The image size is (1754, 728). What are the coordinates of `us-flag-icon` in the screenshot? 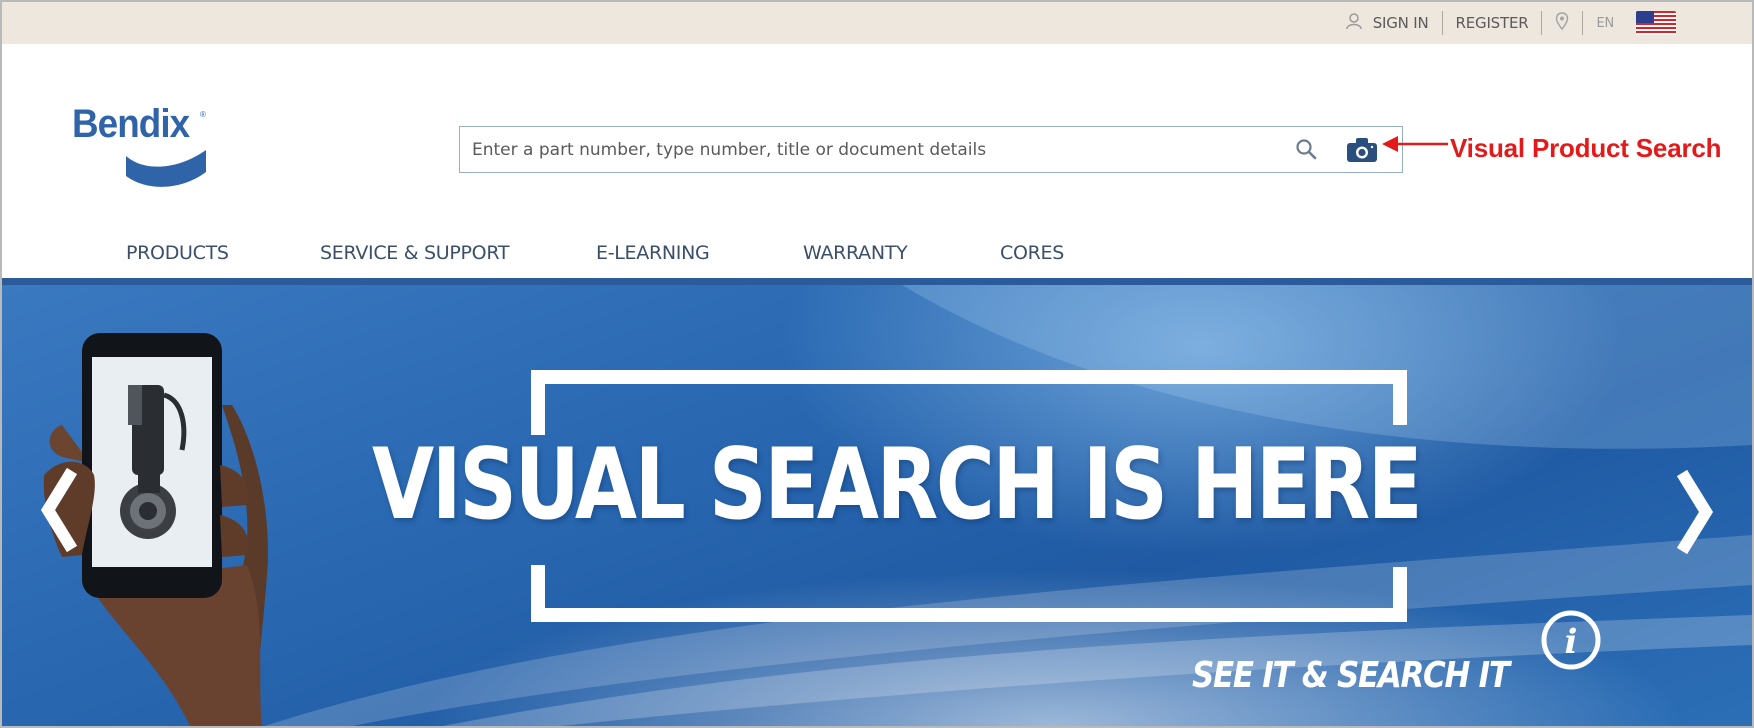 It's located at (1656, 23).